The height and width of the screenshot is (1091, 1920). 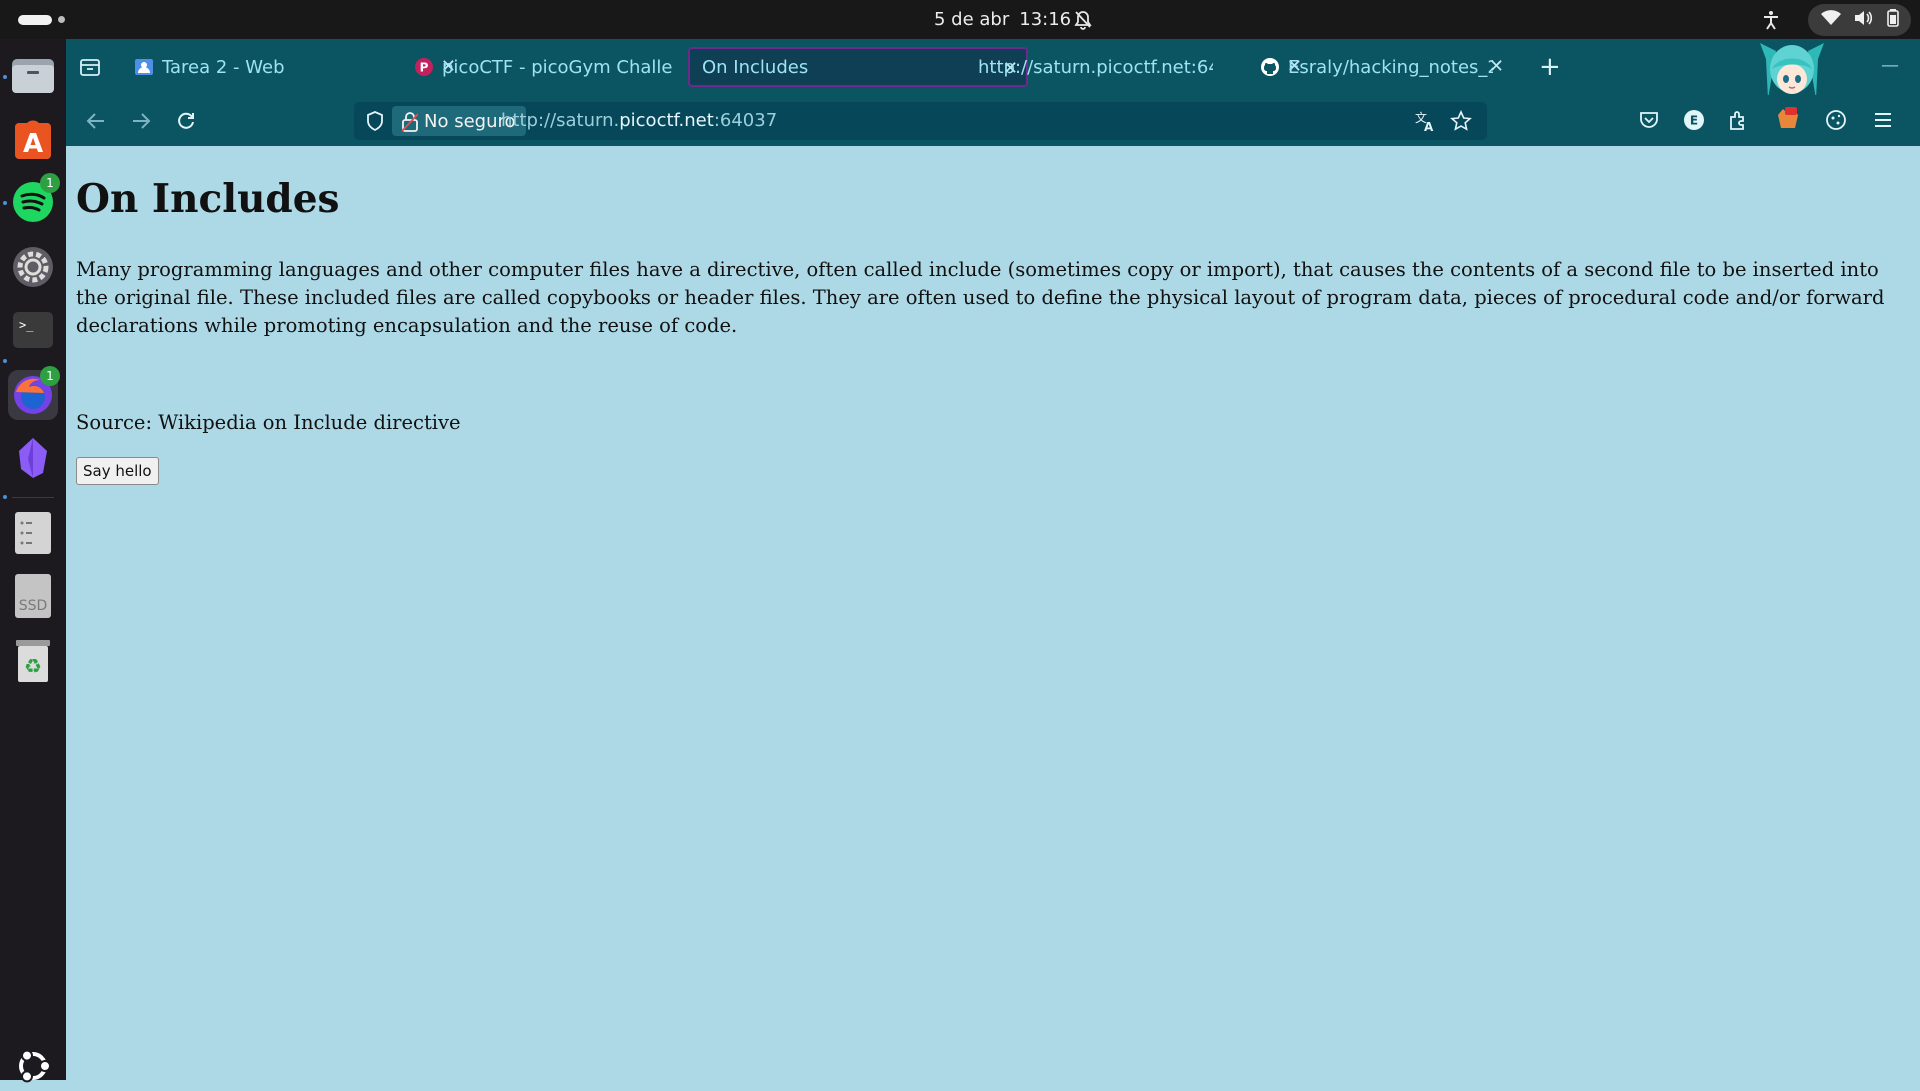 What do you see at coordinates (33, 458) in the screenshot?
I see `obsidian-icon` at bounding box center [33, 458].